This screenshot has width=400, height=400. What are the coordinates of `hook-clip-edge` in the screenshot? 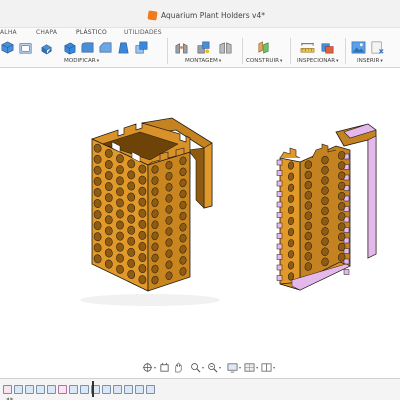 It's located at (208, 175).